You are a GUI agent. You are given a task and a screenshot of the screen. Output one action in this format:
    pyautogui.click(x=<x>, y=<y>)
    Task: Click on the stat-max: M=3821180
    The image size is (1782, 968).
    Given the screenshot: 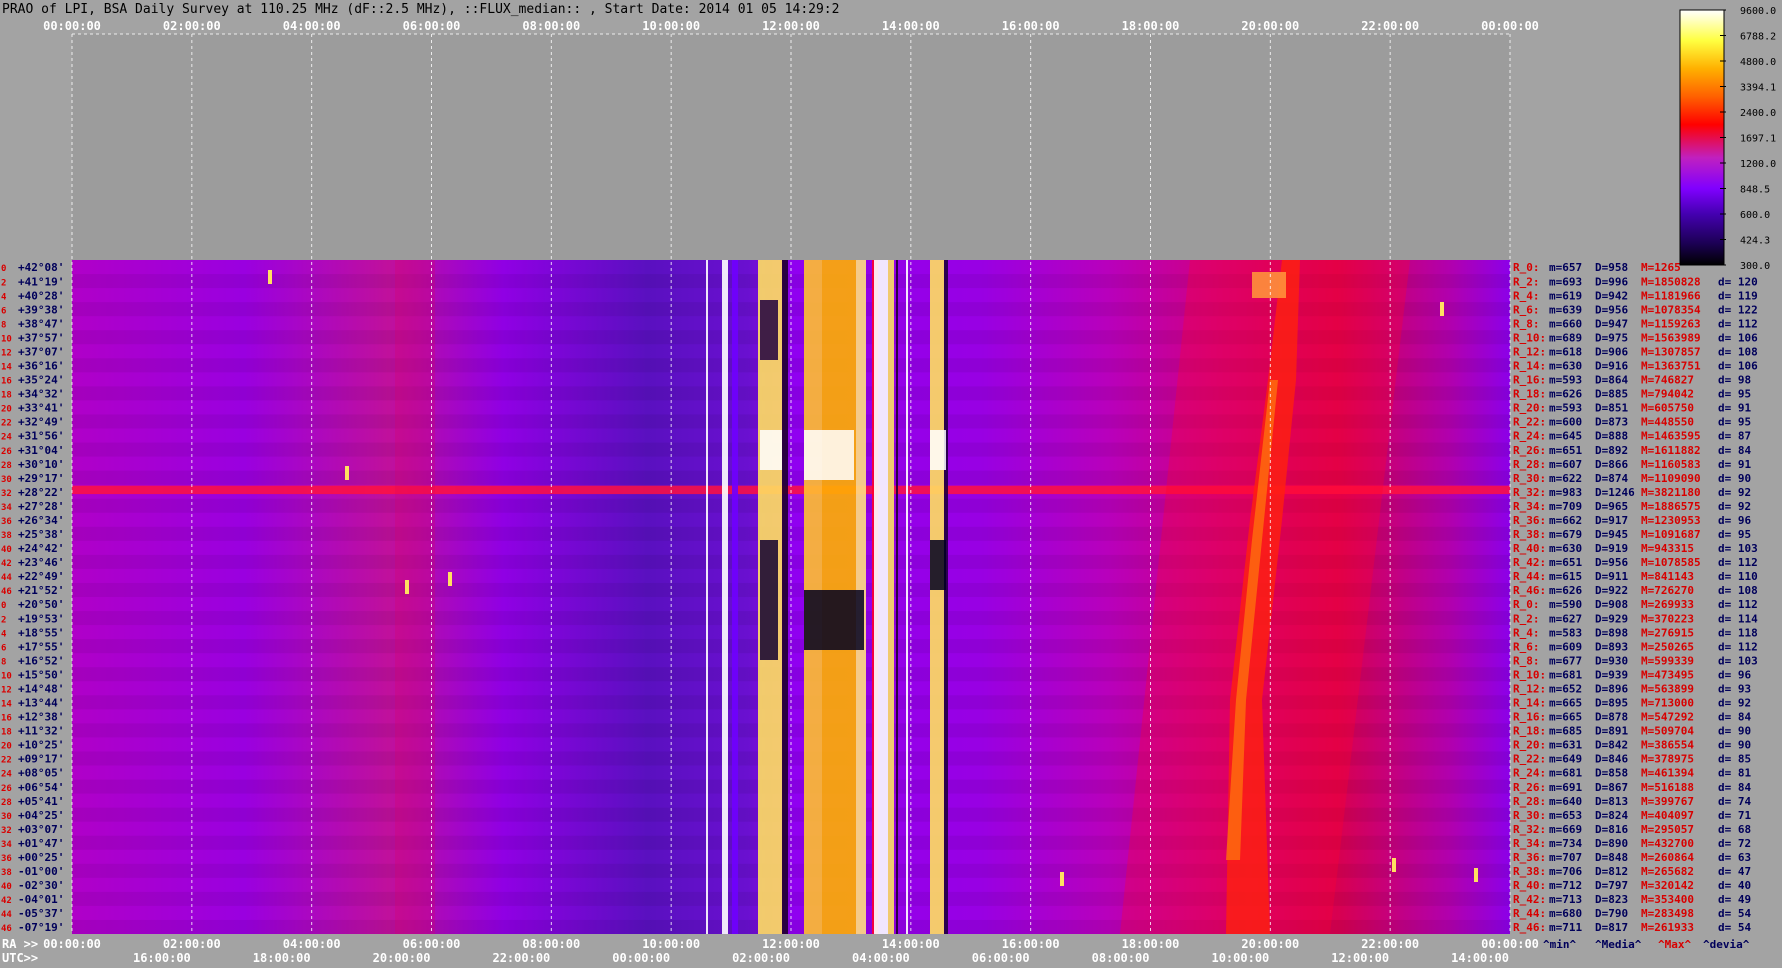 What is the action you would take?
    pyautogui.click(x=1671, y=492)
    